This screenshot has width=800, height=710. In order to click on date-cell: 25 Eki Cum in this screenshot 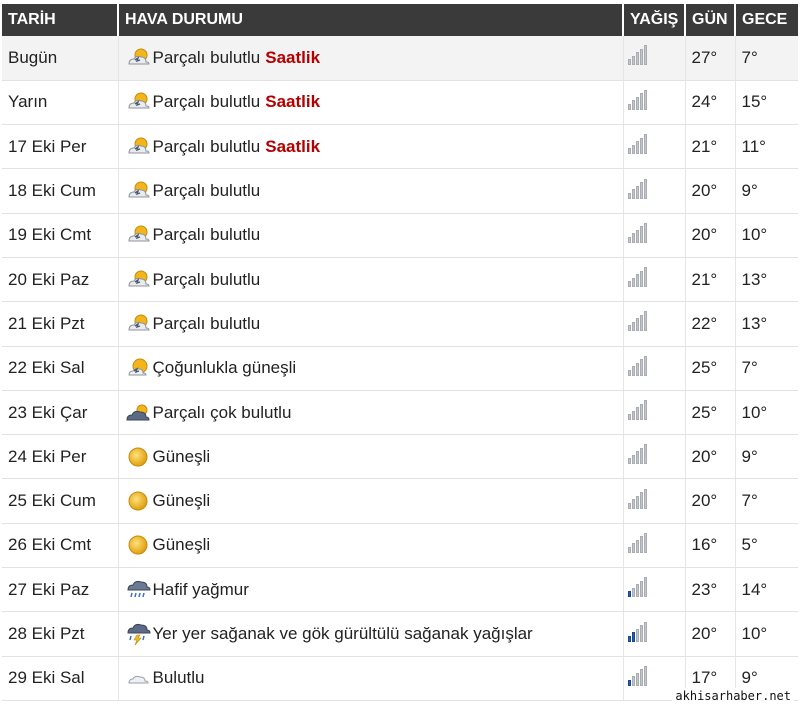, I will do `click(60, 501)`.